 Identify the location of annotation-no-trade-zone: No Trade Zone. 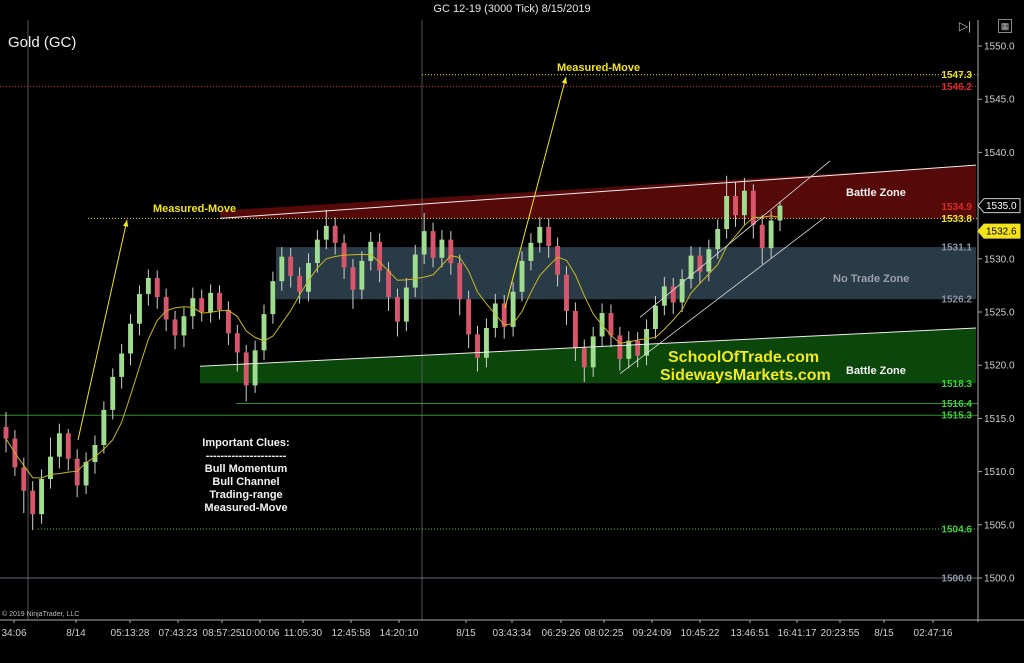
(871, 279).